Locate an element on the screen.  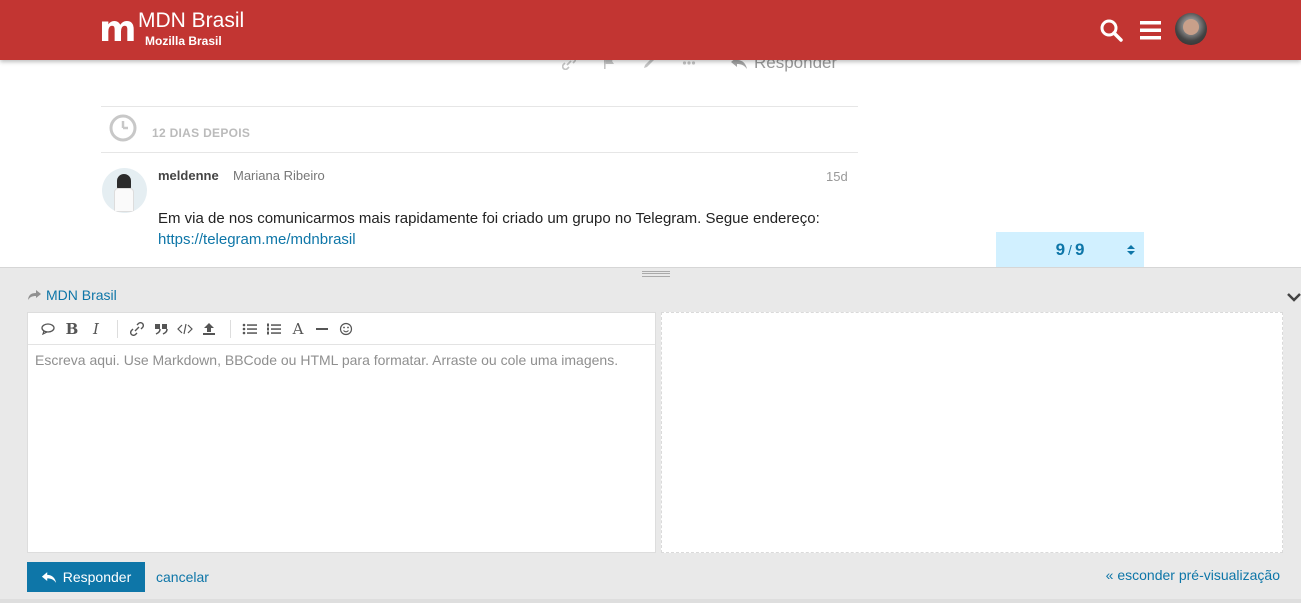
bullet-list-icon is located at coordinates (250, 329).